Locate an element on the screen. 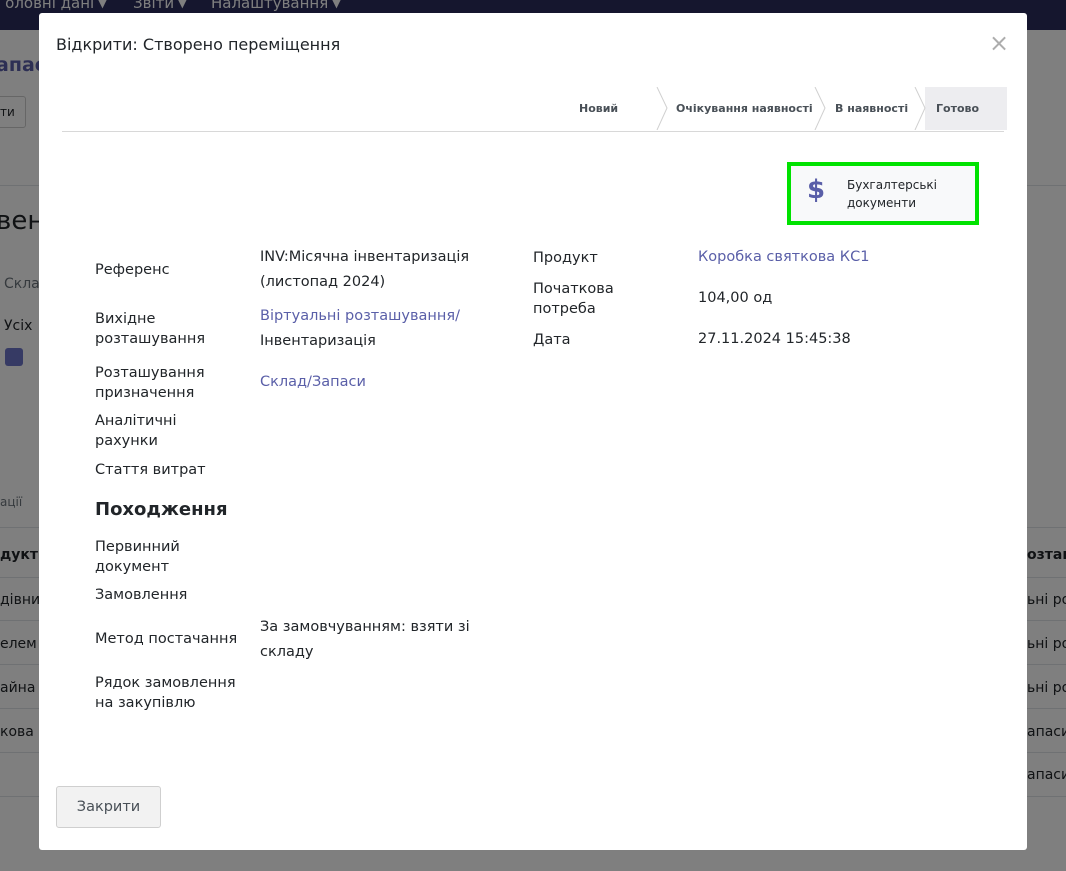 The height and width of the screenshot is (871, 1066). date-value: 27.11.2024 15:45:38 is located at coordinates (774, 339).